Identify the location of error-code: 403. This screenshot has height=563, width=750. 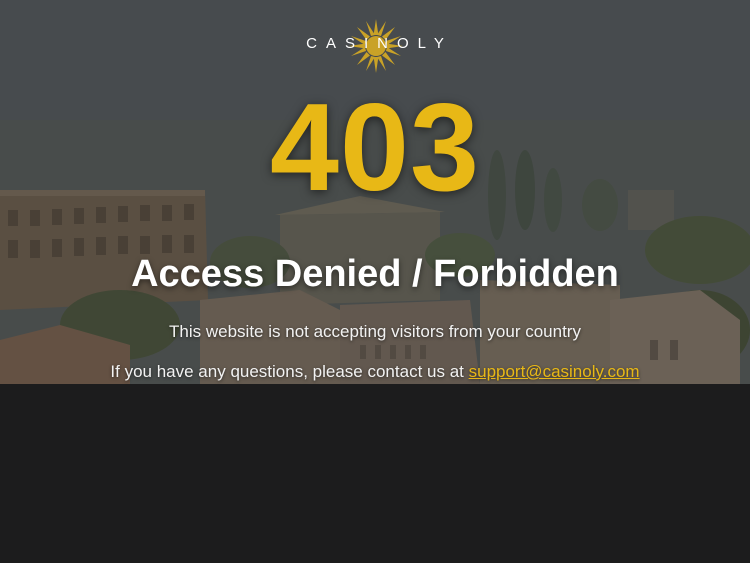
(375, 148).